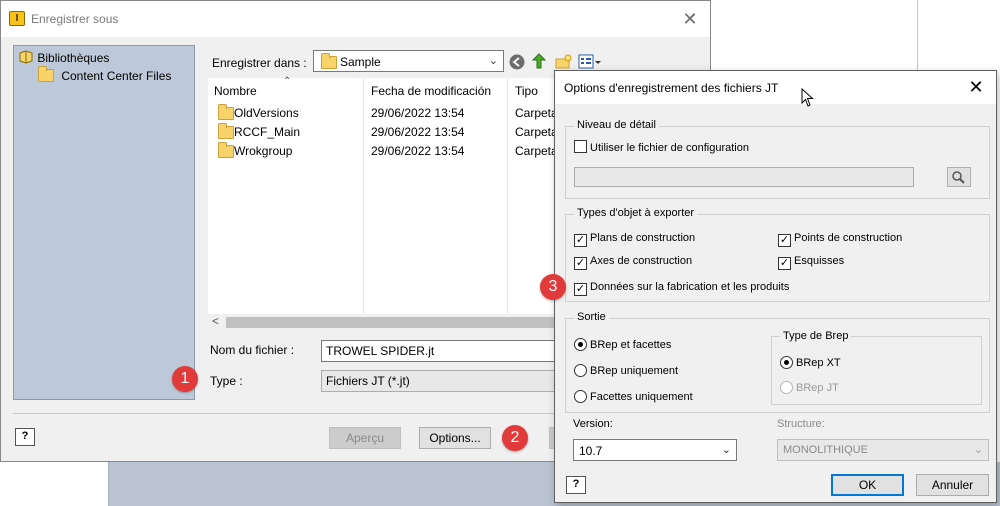  I want to click on construction-axes-checkbox: ✓ Axes de construction, so click(633, 262).